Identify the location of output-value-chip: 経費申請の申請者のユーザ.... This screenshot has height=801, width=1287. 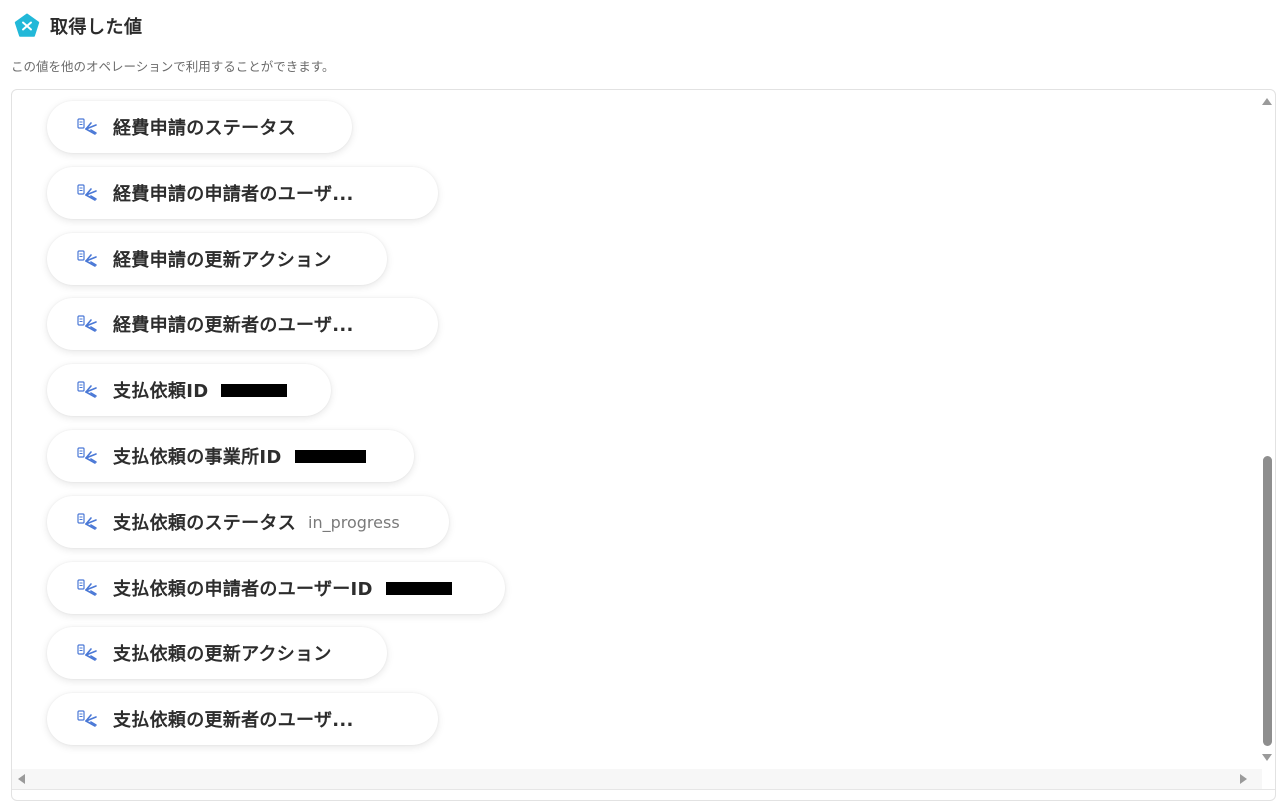
(242, 193).